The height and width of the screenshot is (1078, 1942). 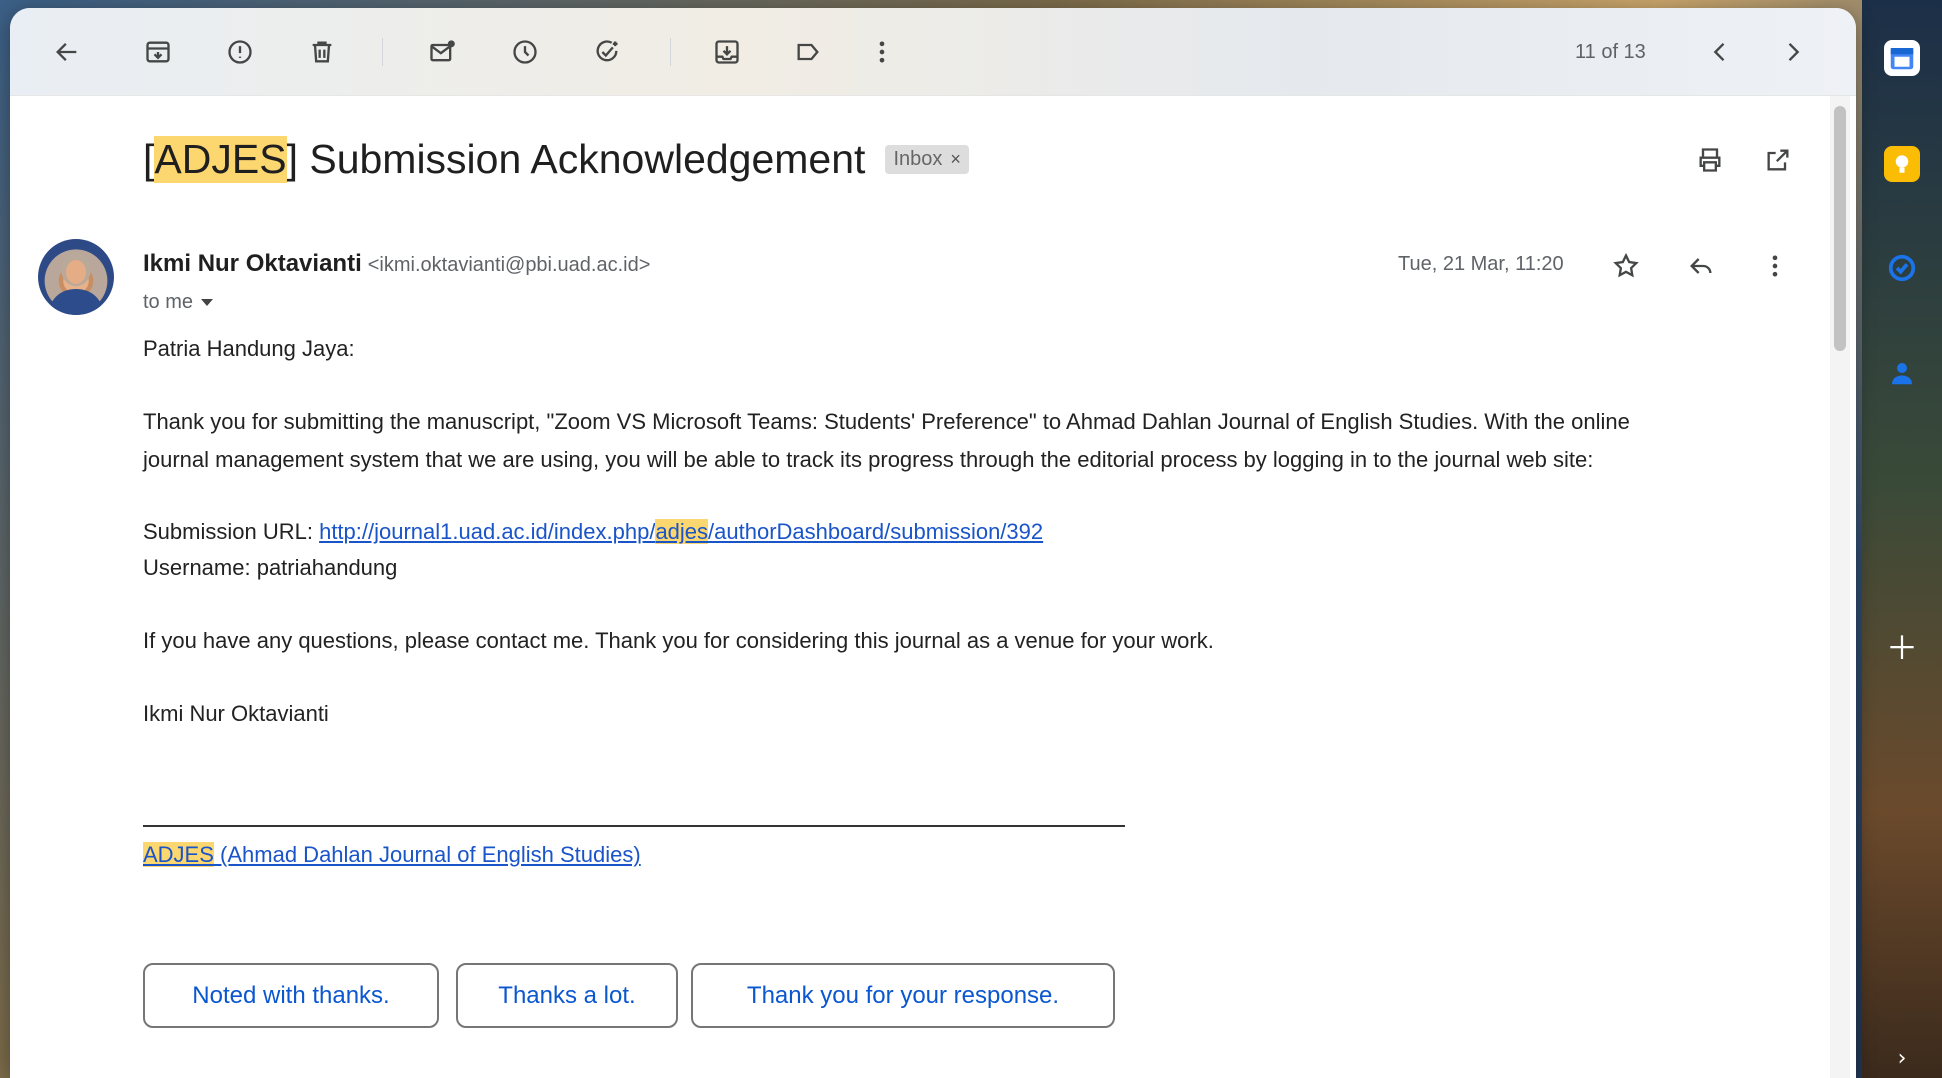 What do you see at coordinates (168, 302) in the screenshot?
I see `recipient-text: to me` at bounding box center [168, 302].